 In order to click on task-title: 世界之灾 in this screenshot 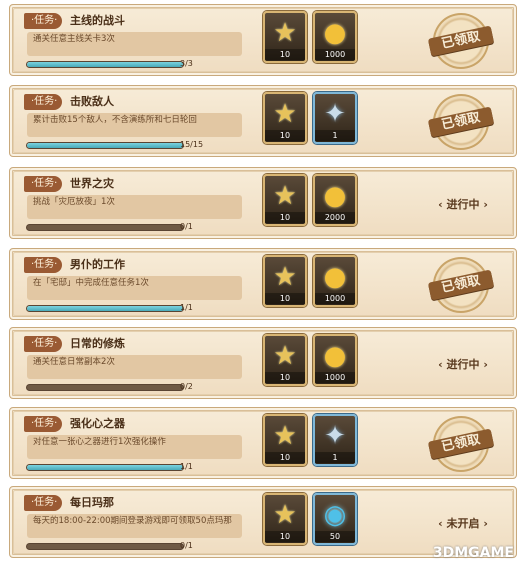, I will do `click(92, 183)`.